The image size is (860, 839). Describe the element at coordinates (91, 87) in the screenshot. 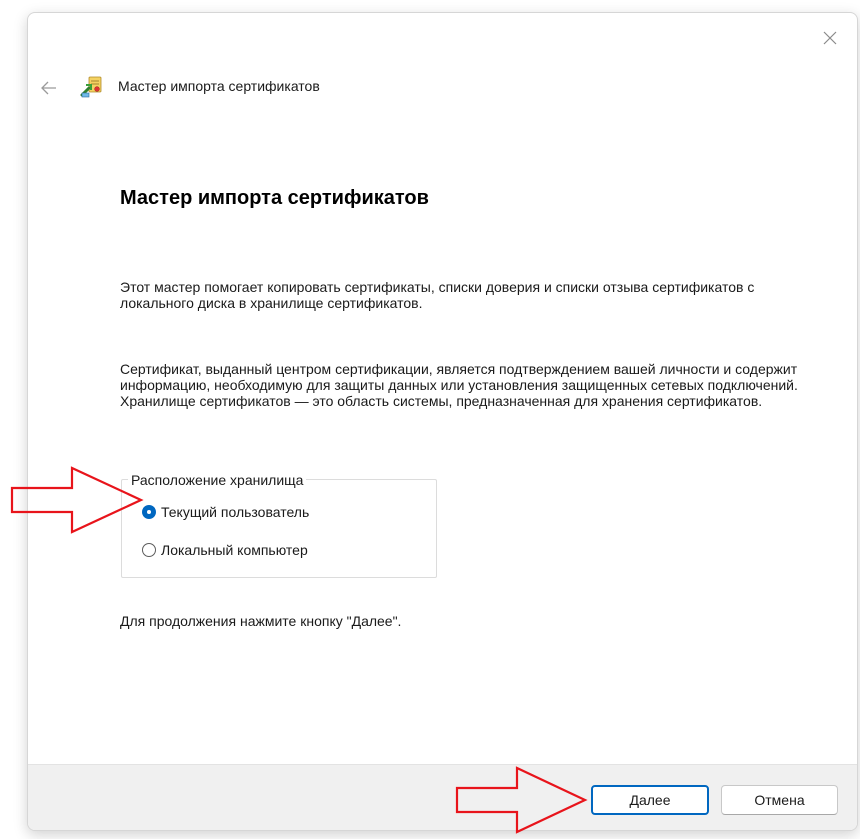

I see `certificate-wizard-icon` at that location.